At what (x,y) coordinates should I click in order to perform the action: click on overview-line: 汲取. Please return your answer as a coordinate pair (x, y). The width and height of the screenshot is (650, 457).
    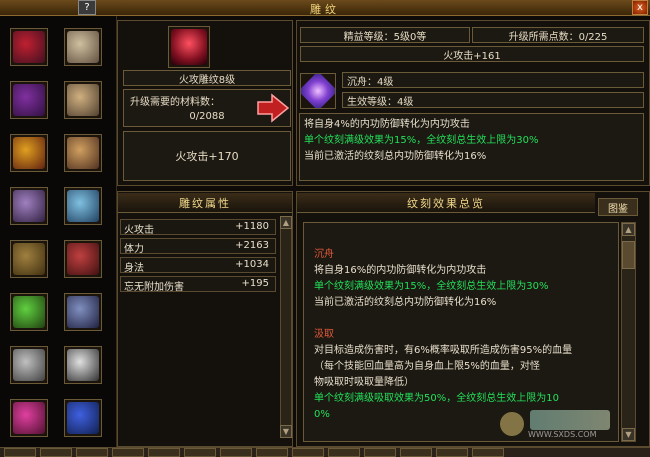
    Looking at the image, I should click on (324, 334).